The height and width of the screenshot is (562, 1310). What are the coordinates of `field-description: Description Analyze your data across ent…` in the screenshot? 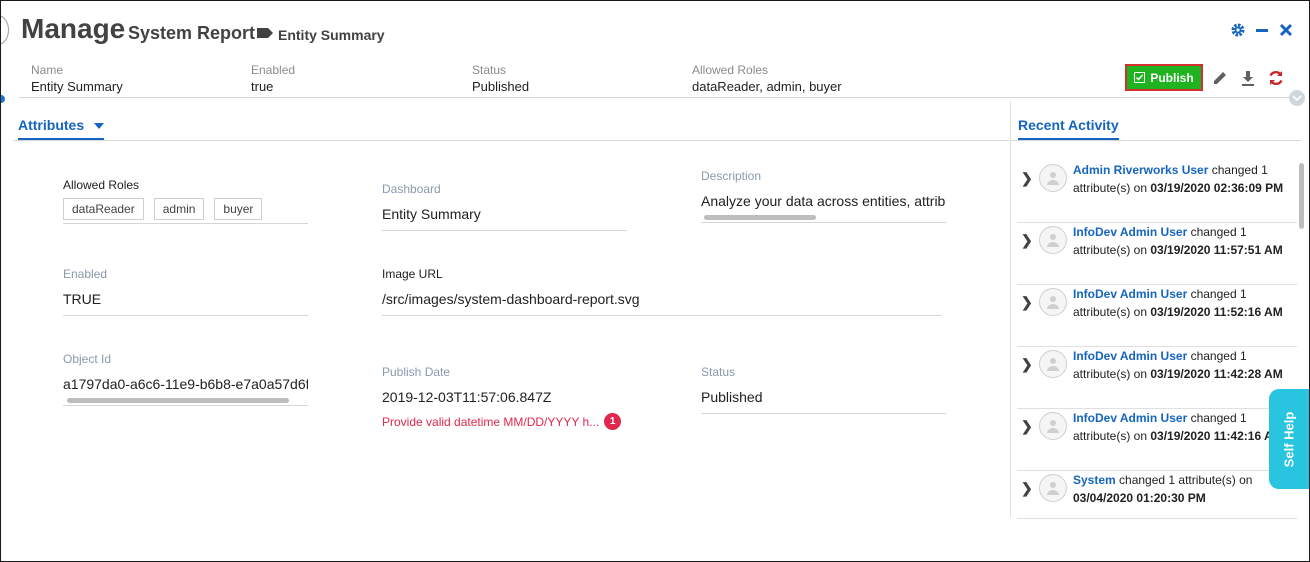 It's located at (823, 196).